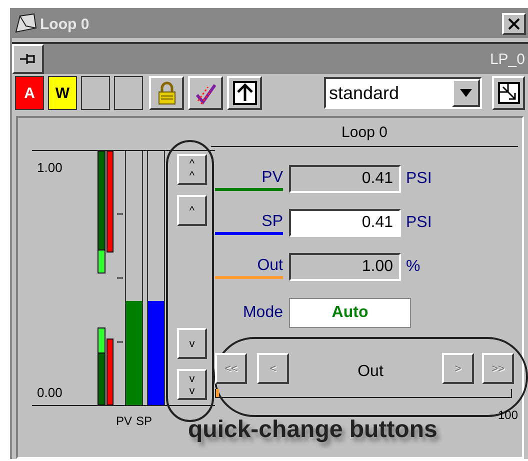  What do you see at coordinates (345, 179) in the screenshot?
I see `value-display: 0.41` at bounding box center [345, 179].